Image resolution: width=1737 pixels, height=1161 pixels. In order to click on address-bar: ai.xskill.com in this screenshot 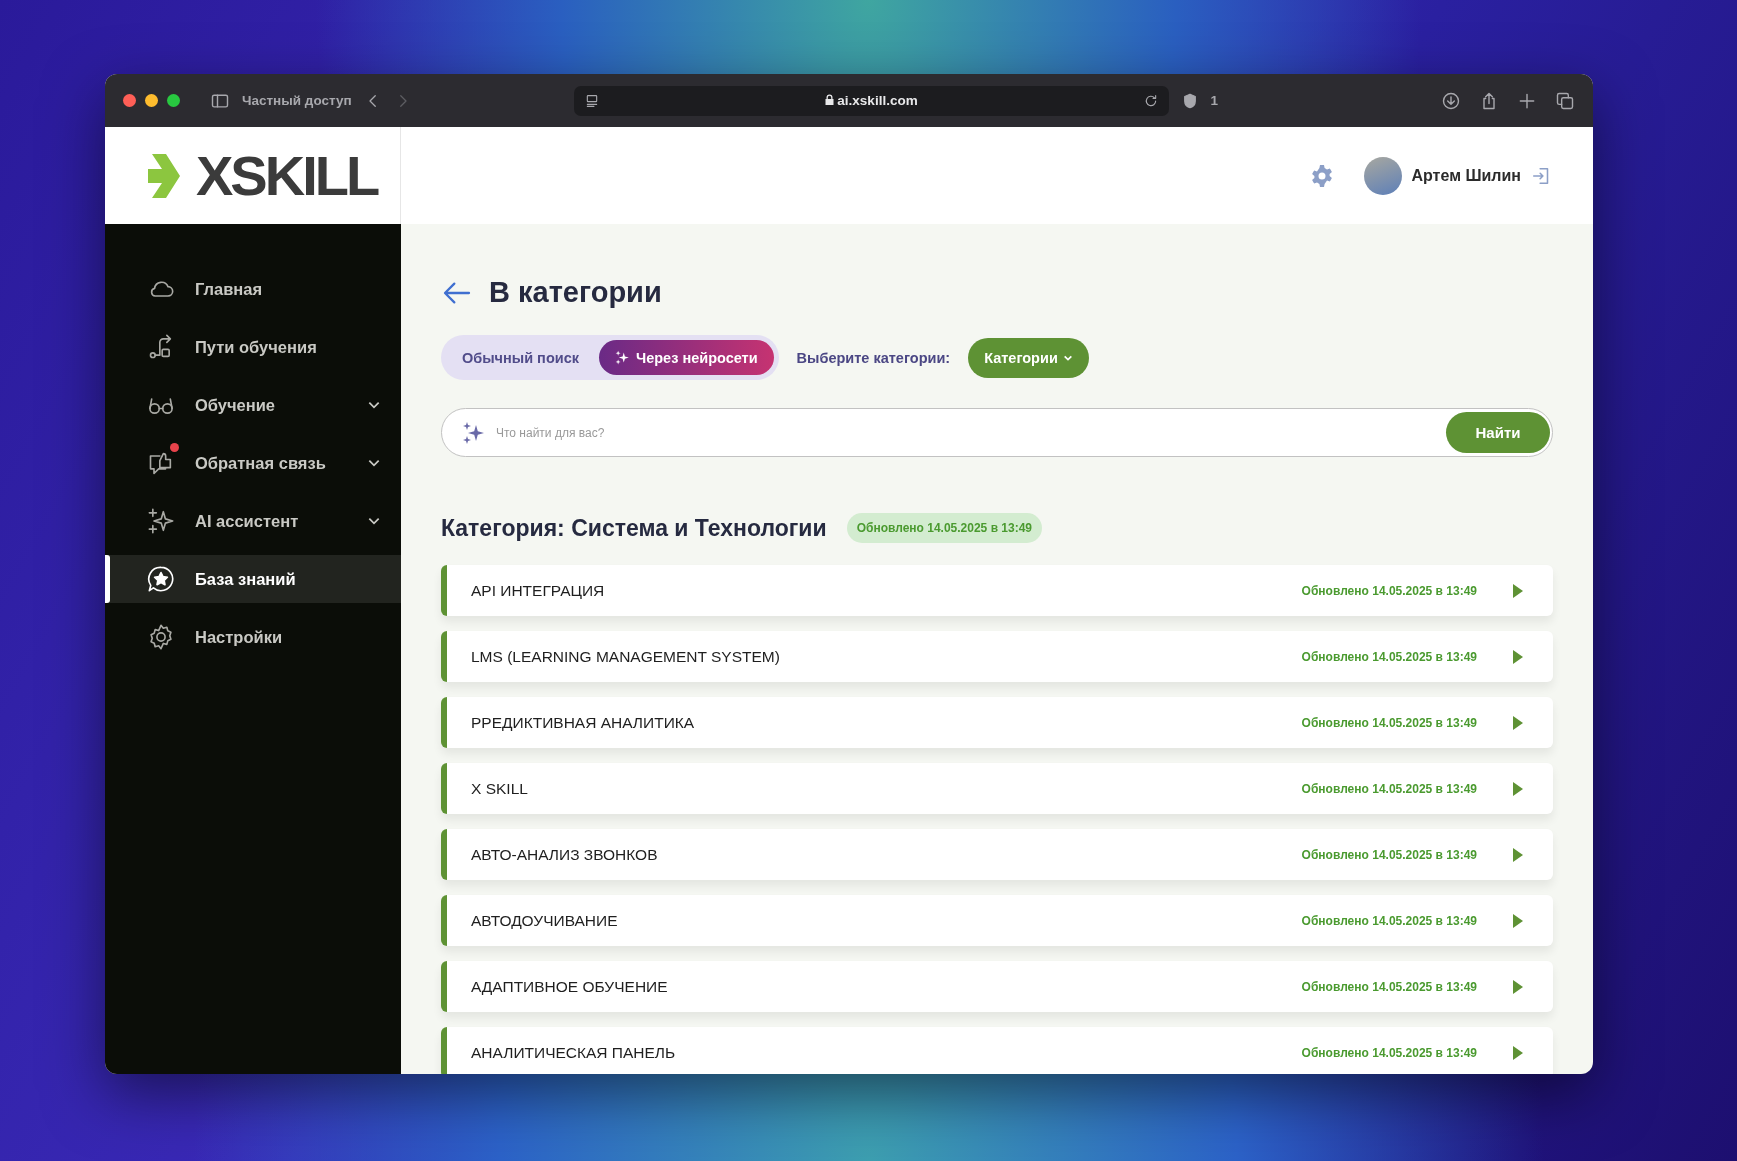, I will do `click(871, 100)`.